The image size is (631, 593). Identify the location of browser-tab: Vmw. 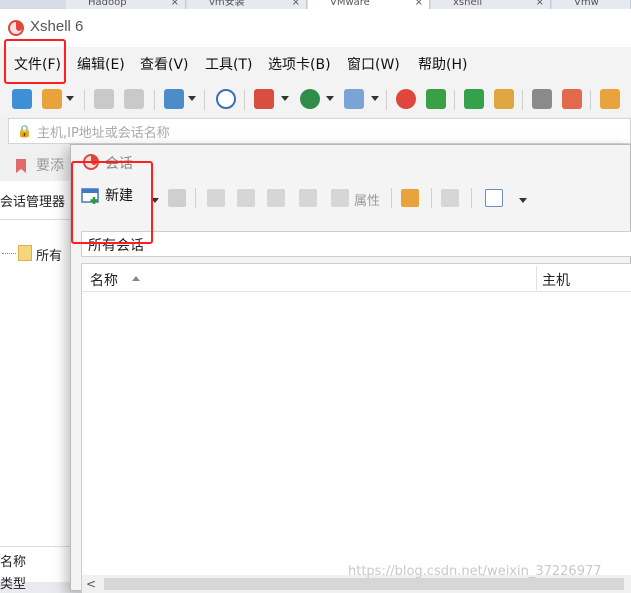
(591, 4).